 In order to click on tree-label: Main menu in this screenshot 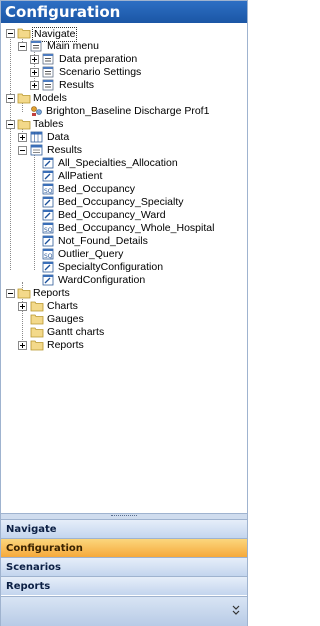, I will do `click(73, 46)`.